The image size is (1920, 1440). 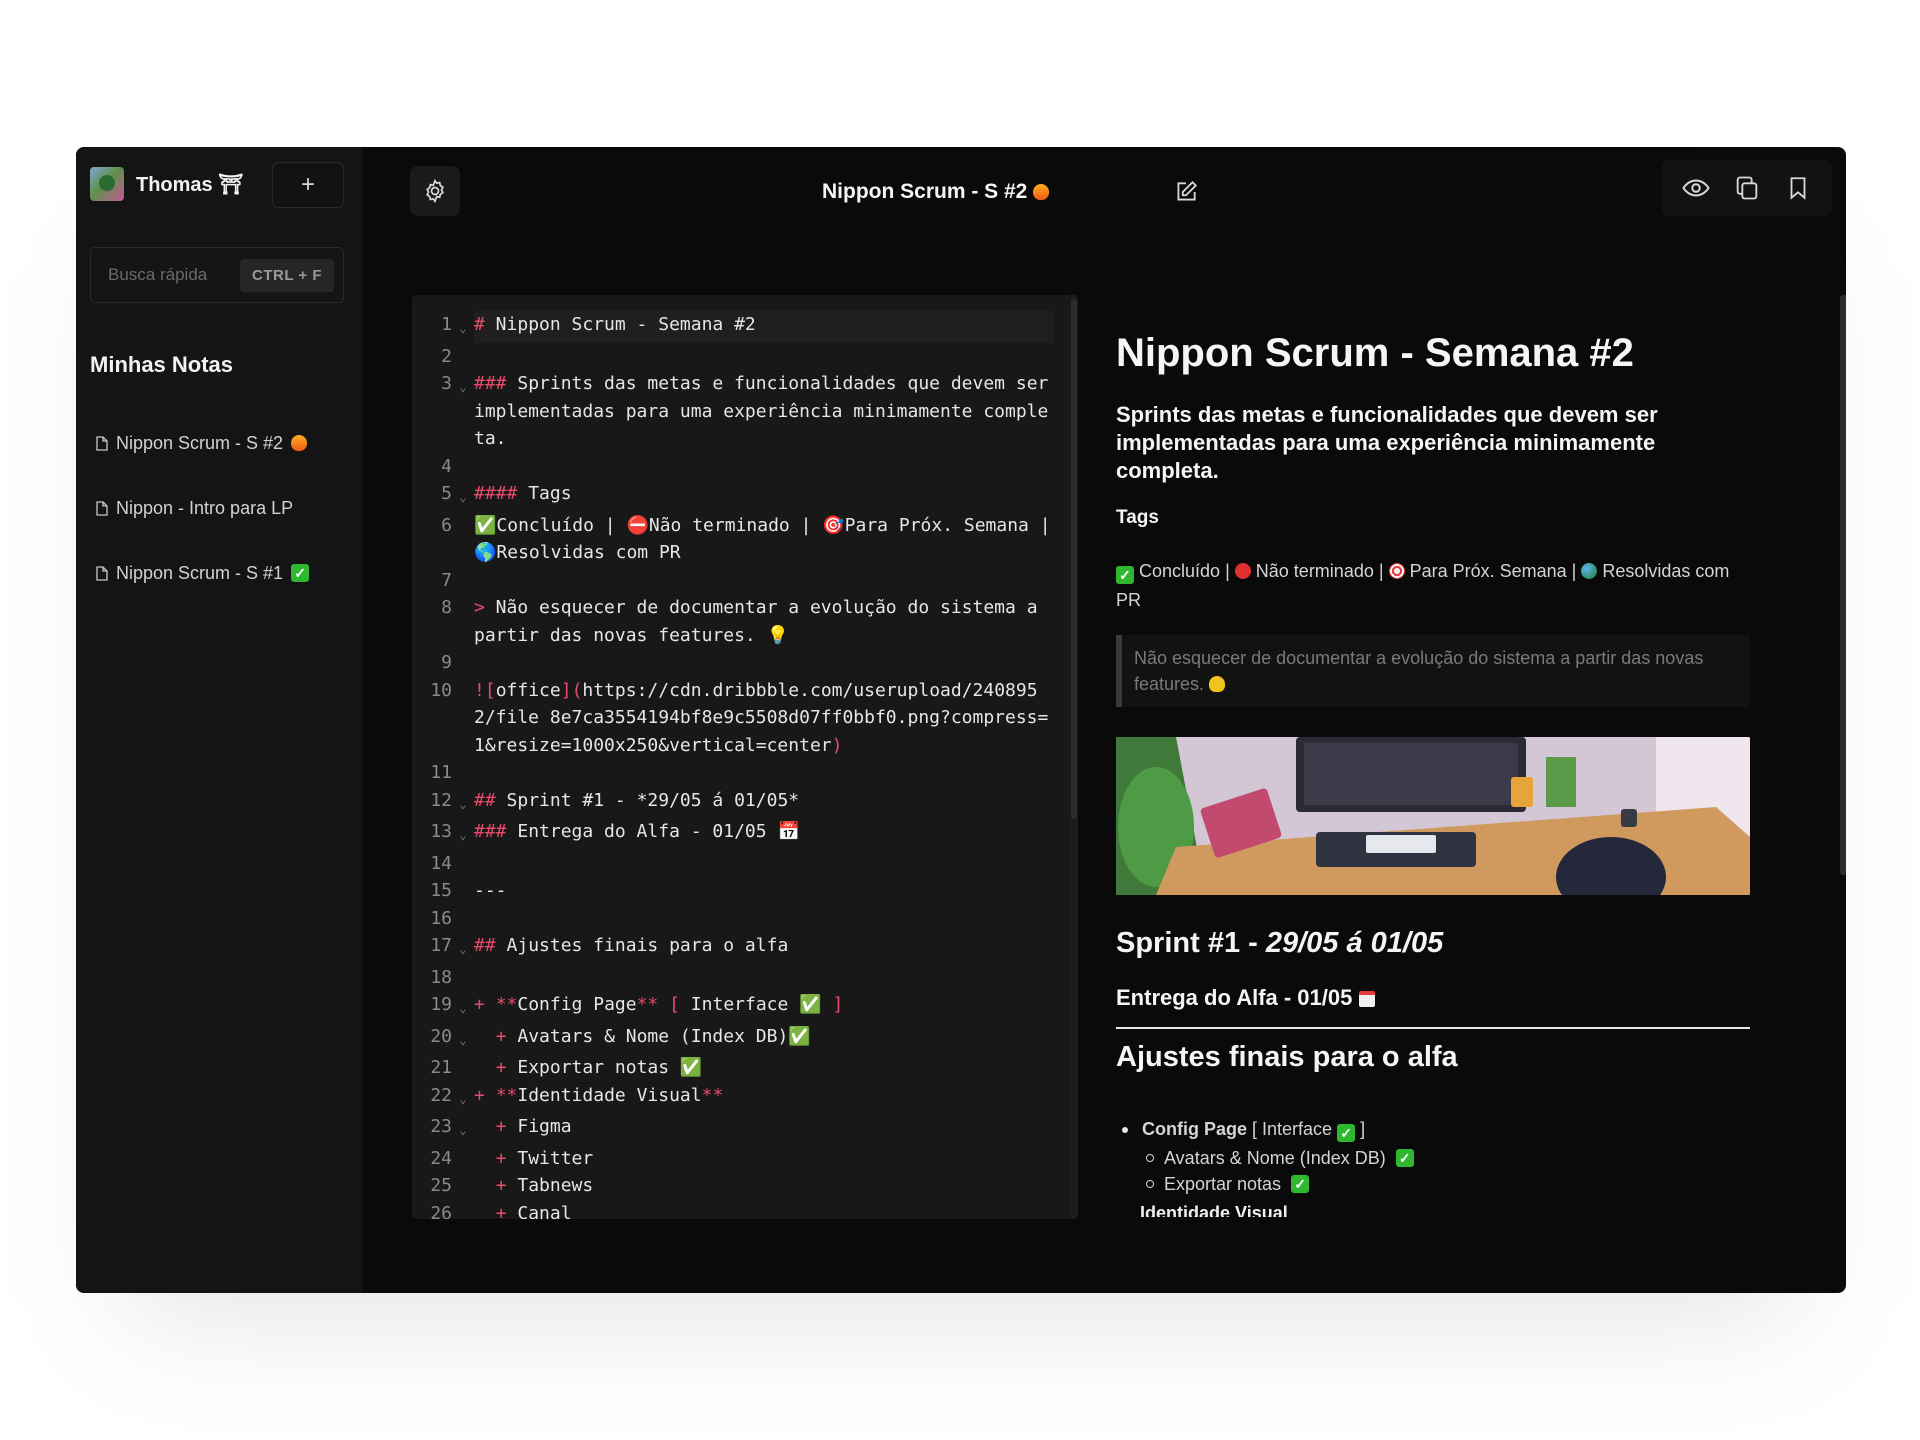 What do you see at coordinates (308, 185) in the screenshot?
I see `add-note-button: +` at bounding box center [308, 185].